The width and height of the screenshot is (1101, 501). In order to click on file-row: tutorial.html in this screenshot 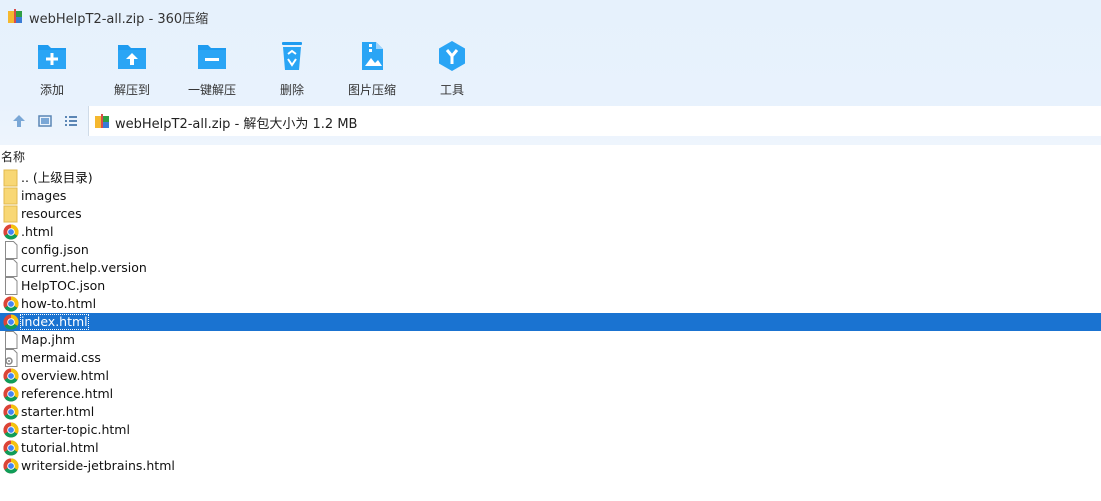, I will do `click(550, 448)`.